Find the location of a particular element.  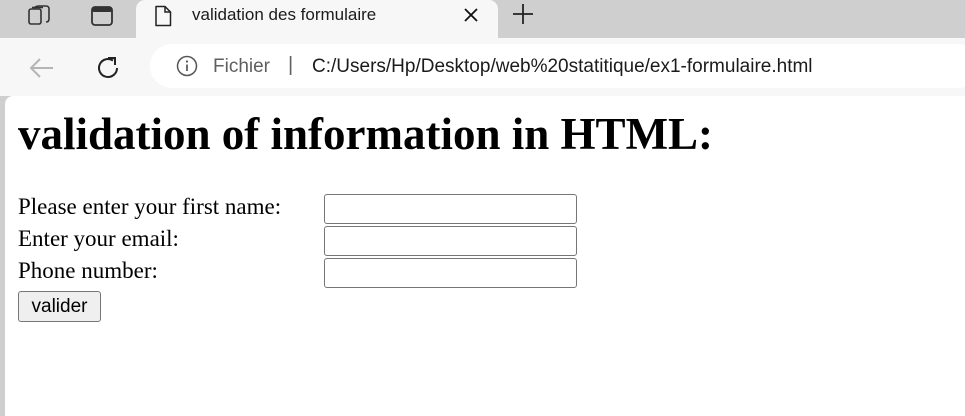

refresh-icon is located at coordinates (108, 68).